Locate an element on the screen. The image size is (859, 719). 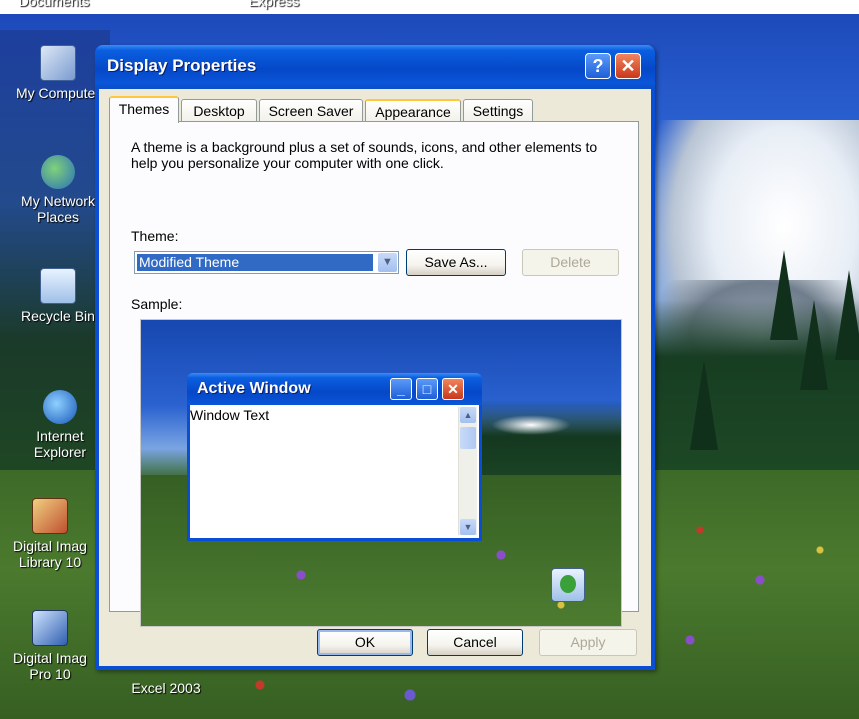
sample-window-text: Window Text is located at coordinates (230, 415).